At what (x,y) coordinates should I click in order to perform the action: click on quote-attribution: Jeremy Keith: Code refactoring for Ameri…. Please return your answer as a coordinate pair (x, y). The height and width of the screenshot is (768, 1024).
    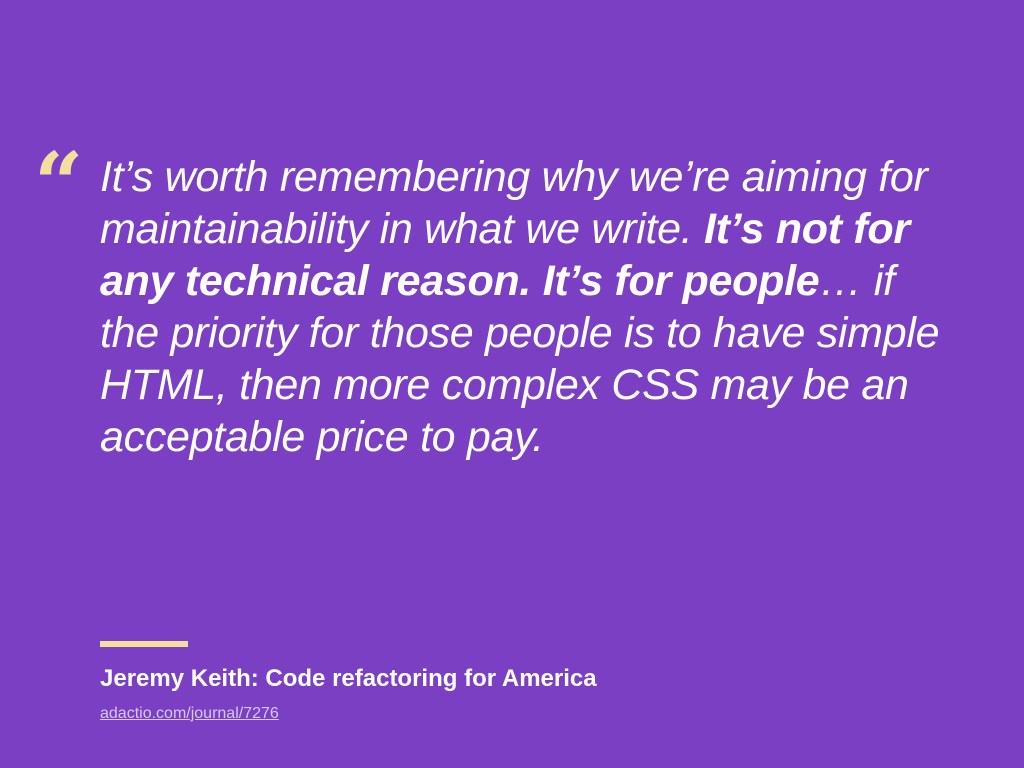
    Looking at the image, I should click on (348, 678).